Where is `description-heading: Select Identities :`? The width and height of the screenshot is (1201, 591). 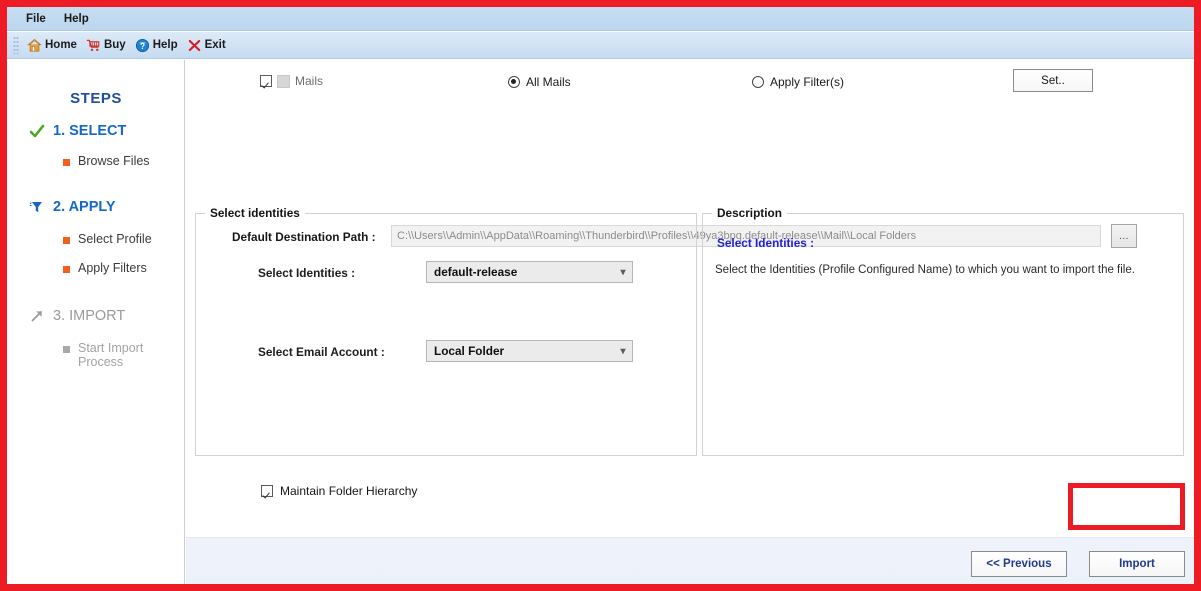 description-heading: Select Identities : is located at coordinates (766, 243).